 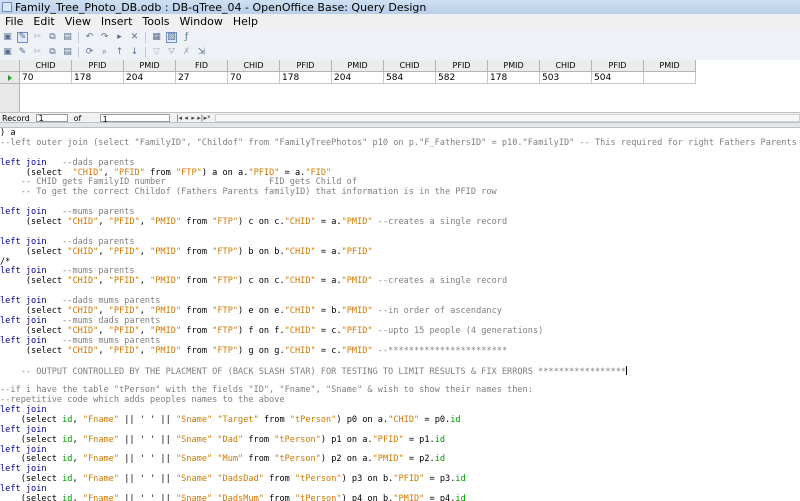 I want to click on sql-token: "PMID", so click(x=357, y=350).